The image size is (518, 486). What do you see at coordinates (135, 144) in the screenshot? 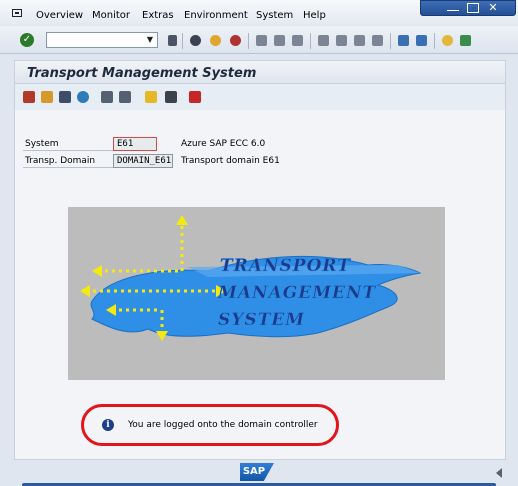
I see `system-field: E61` at bounding box center [135, 144].